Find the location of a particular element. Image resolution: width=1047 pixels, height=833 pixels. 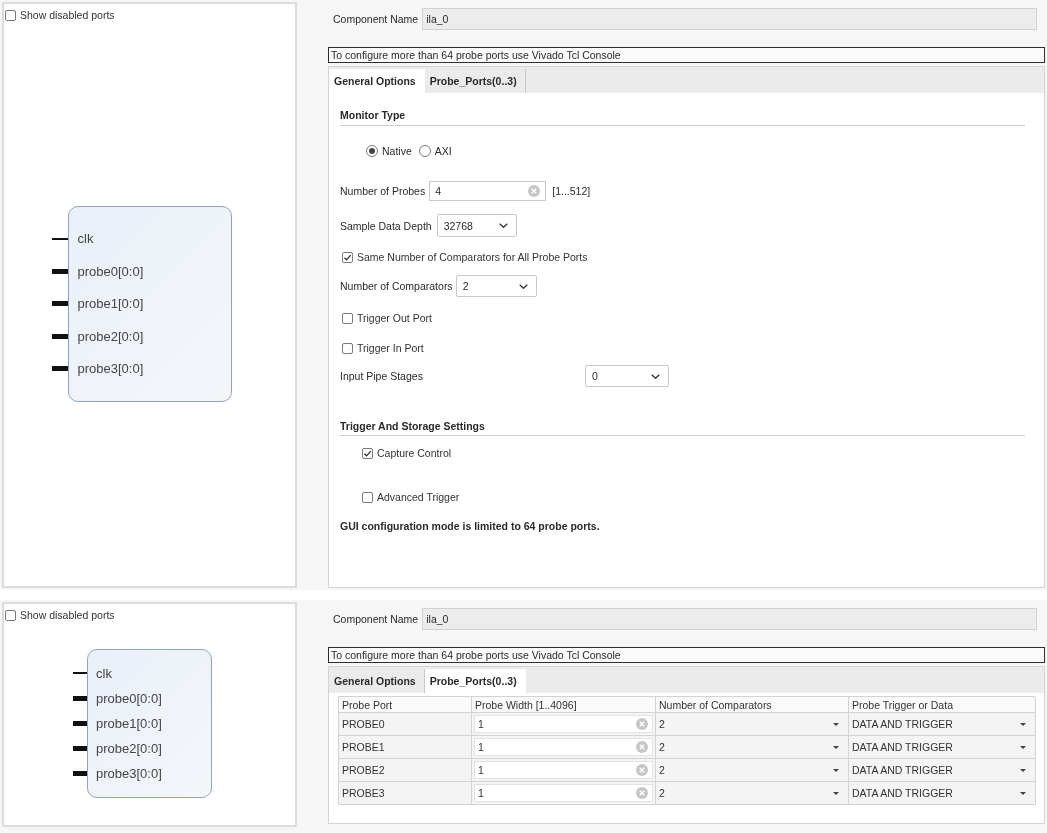

checkbox-label: Trigger Out Port is located at coordinates (394, 318).